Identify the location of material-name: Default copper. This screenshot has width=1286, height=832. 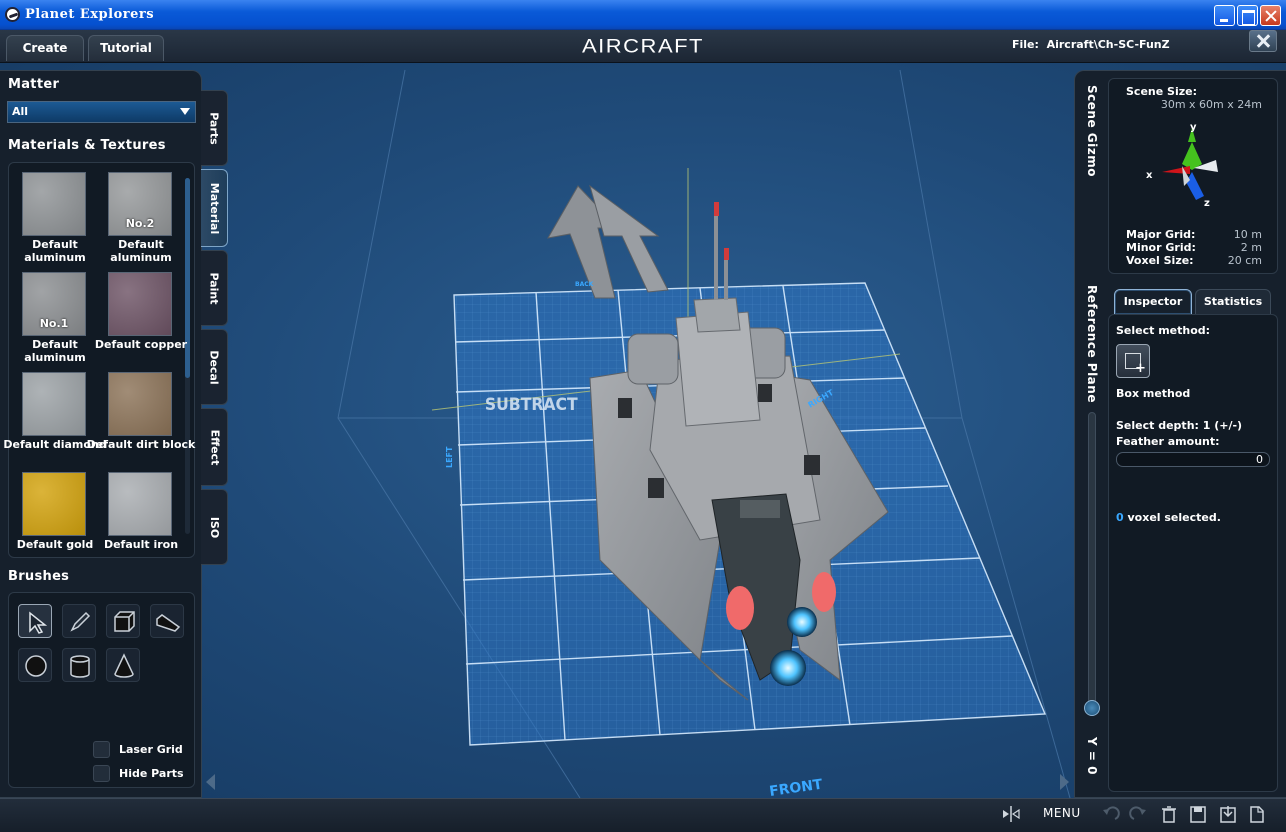
(141, 344).